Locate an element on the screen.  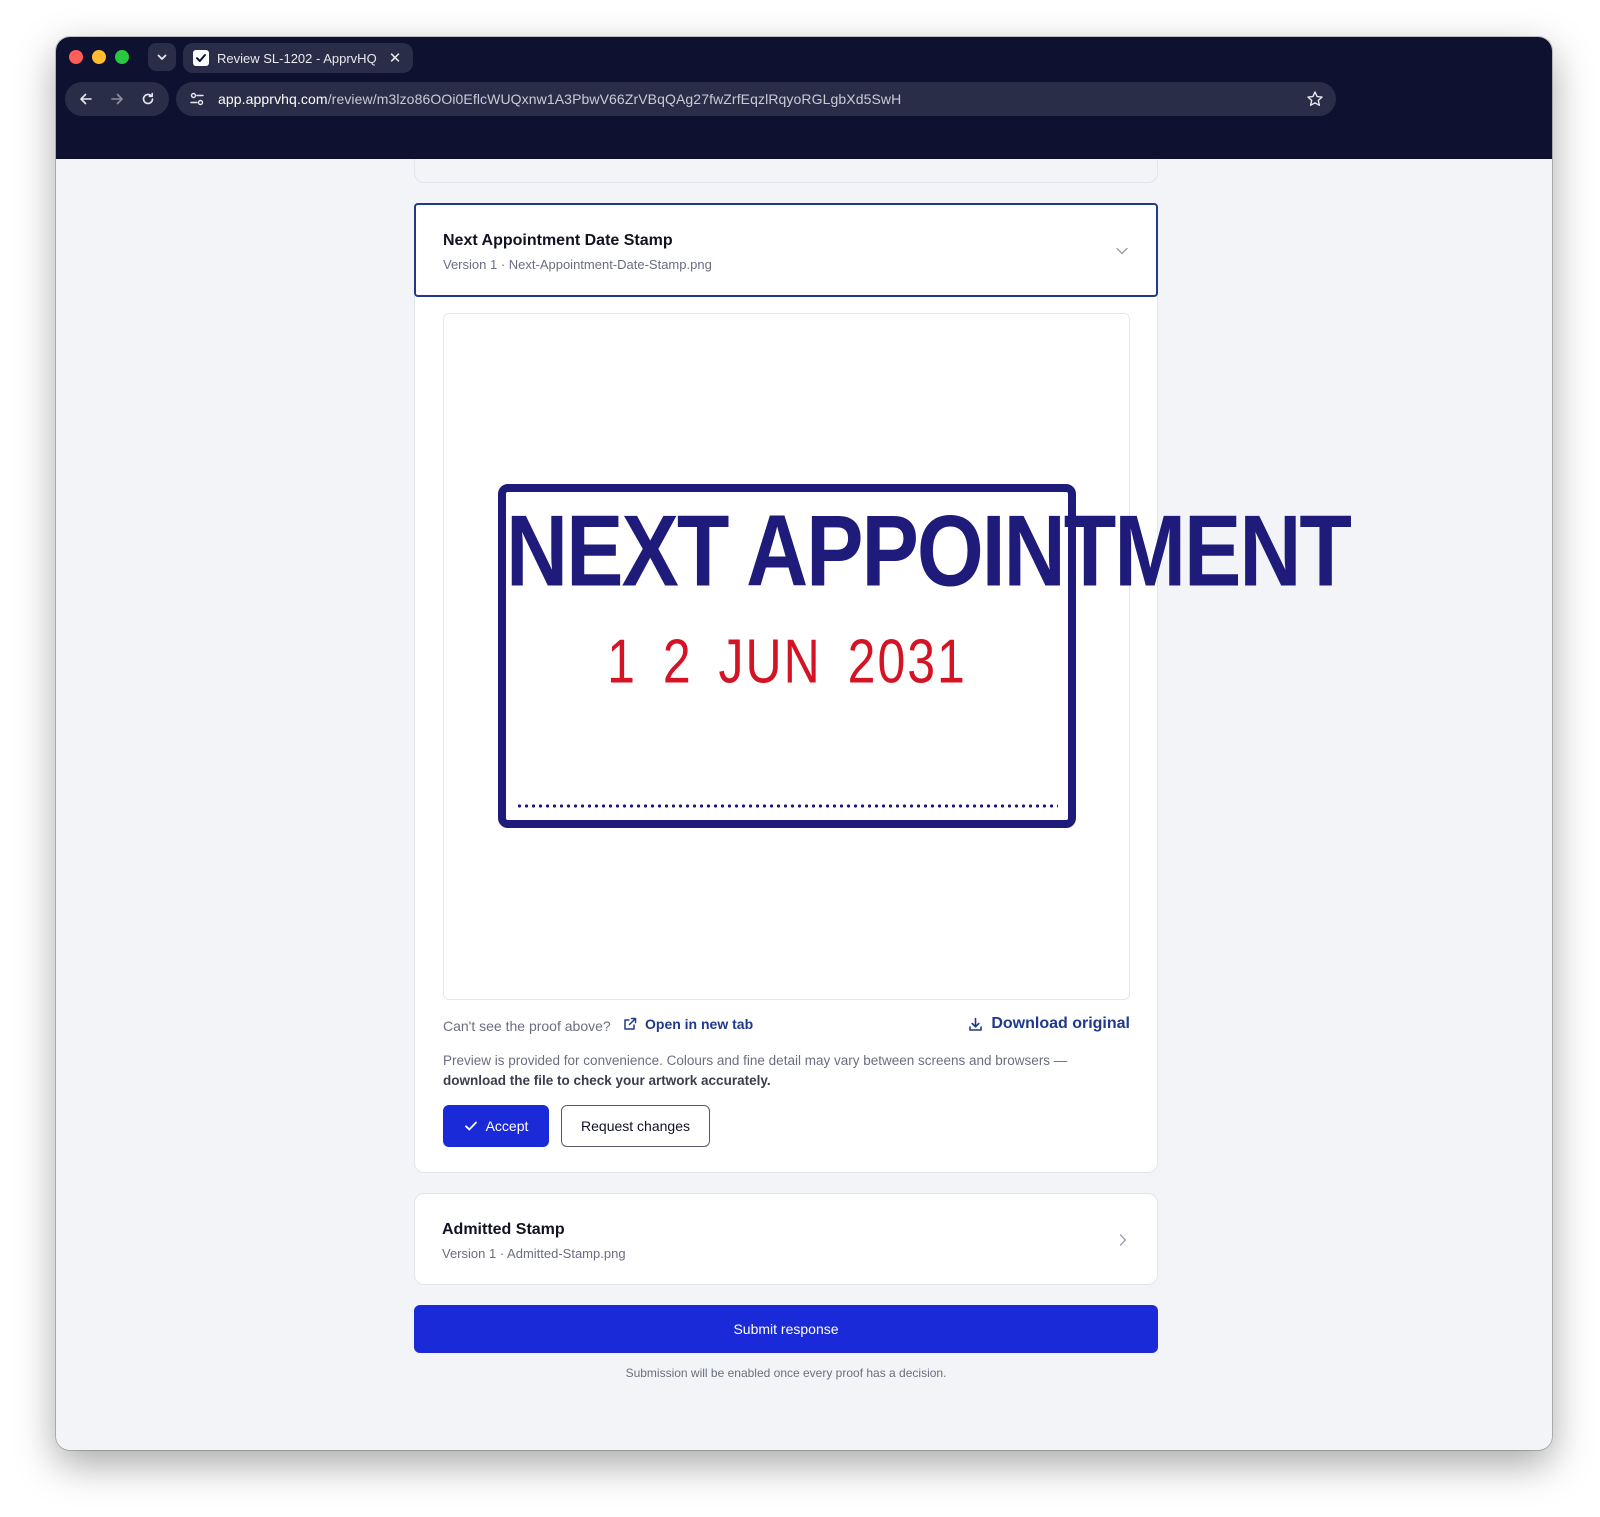
arrow-left-icon is located at coordinates (86, 99).